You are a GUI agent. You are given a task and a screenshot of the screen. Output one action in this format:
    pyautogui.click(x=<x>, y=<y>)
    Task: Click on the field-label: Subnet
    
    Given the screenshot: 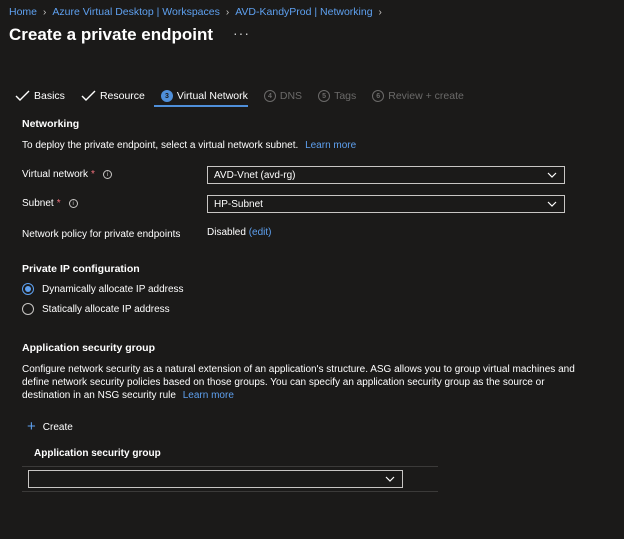 What is the action you would take?
    pyautogui.click(x=38, y=203)
    